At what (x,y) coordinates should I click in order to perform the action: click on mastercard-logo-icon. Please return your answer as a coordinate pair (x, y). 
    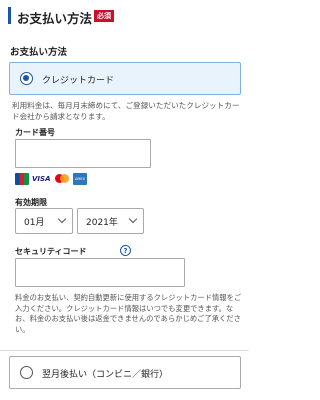
    Looking at the image, I should click on (62, 179).